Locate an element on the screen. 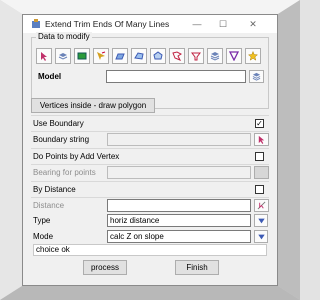 The image size is (320, 300). mode-select: calc Z on slope is located at coordinates (179, 236).